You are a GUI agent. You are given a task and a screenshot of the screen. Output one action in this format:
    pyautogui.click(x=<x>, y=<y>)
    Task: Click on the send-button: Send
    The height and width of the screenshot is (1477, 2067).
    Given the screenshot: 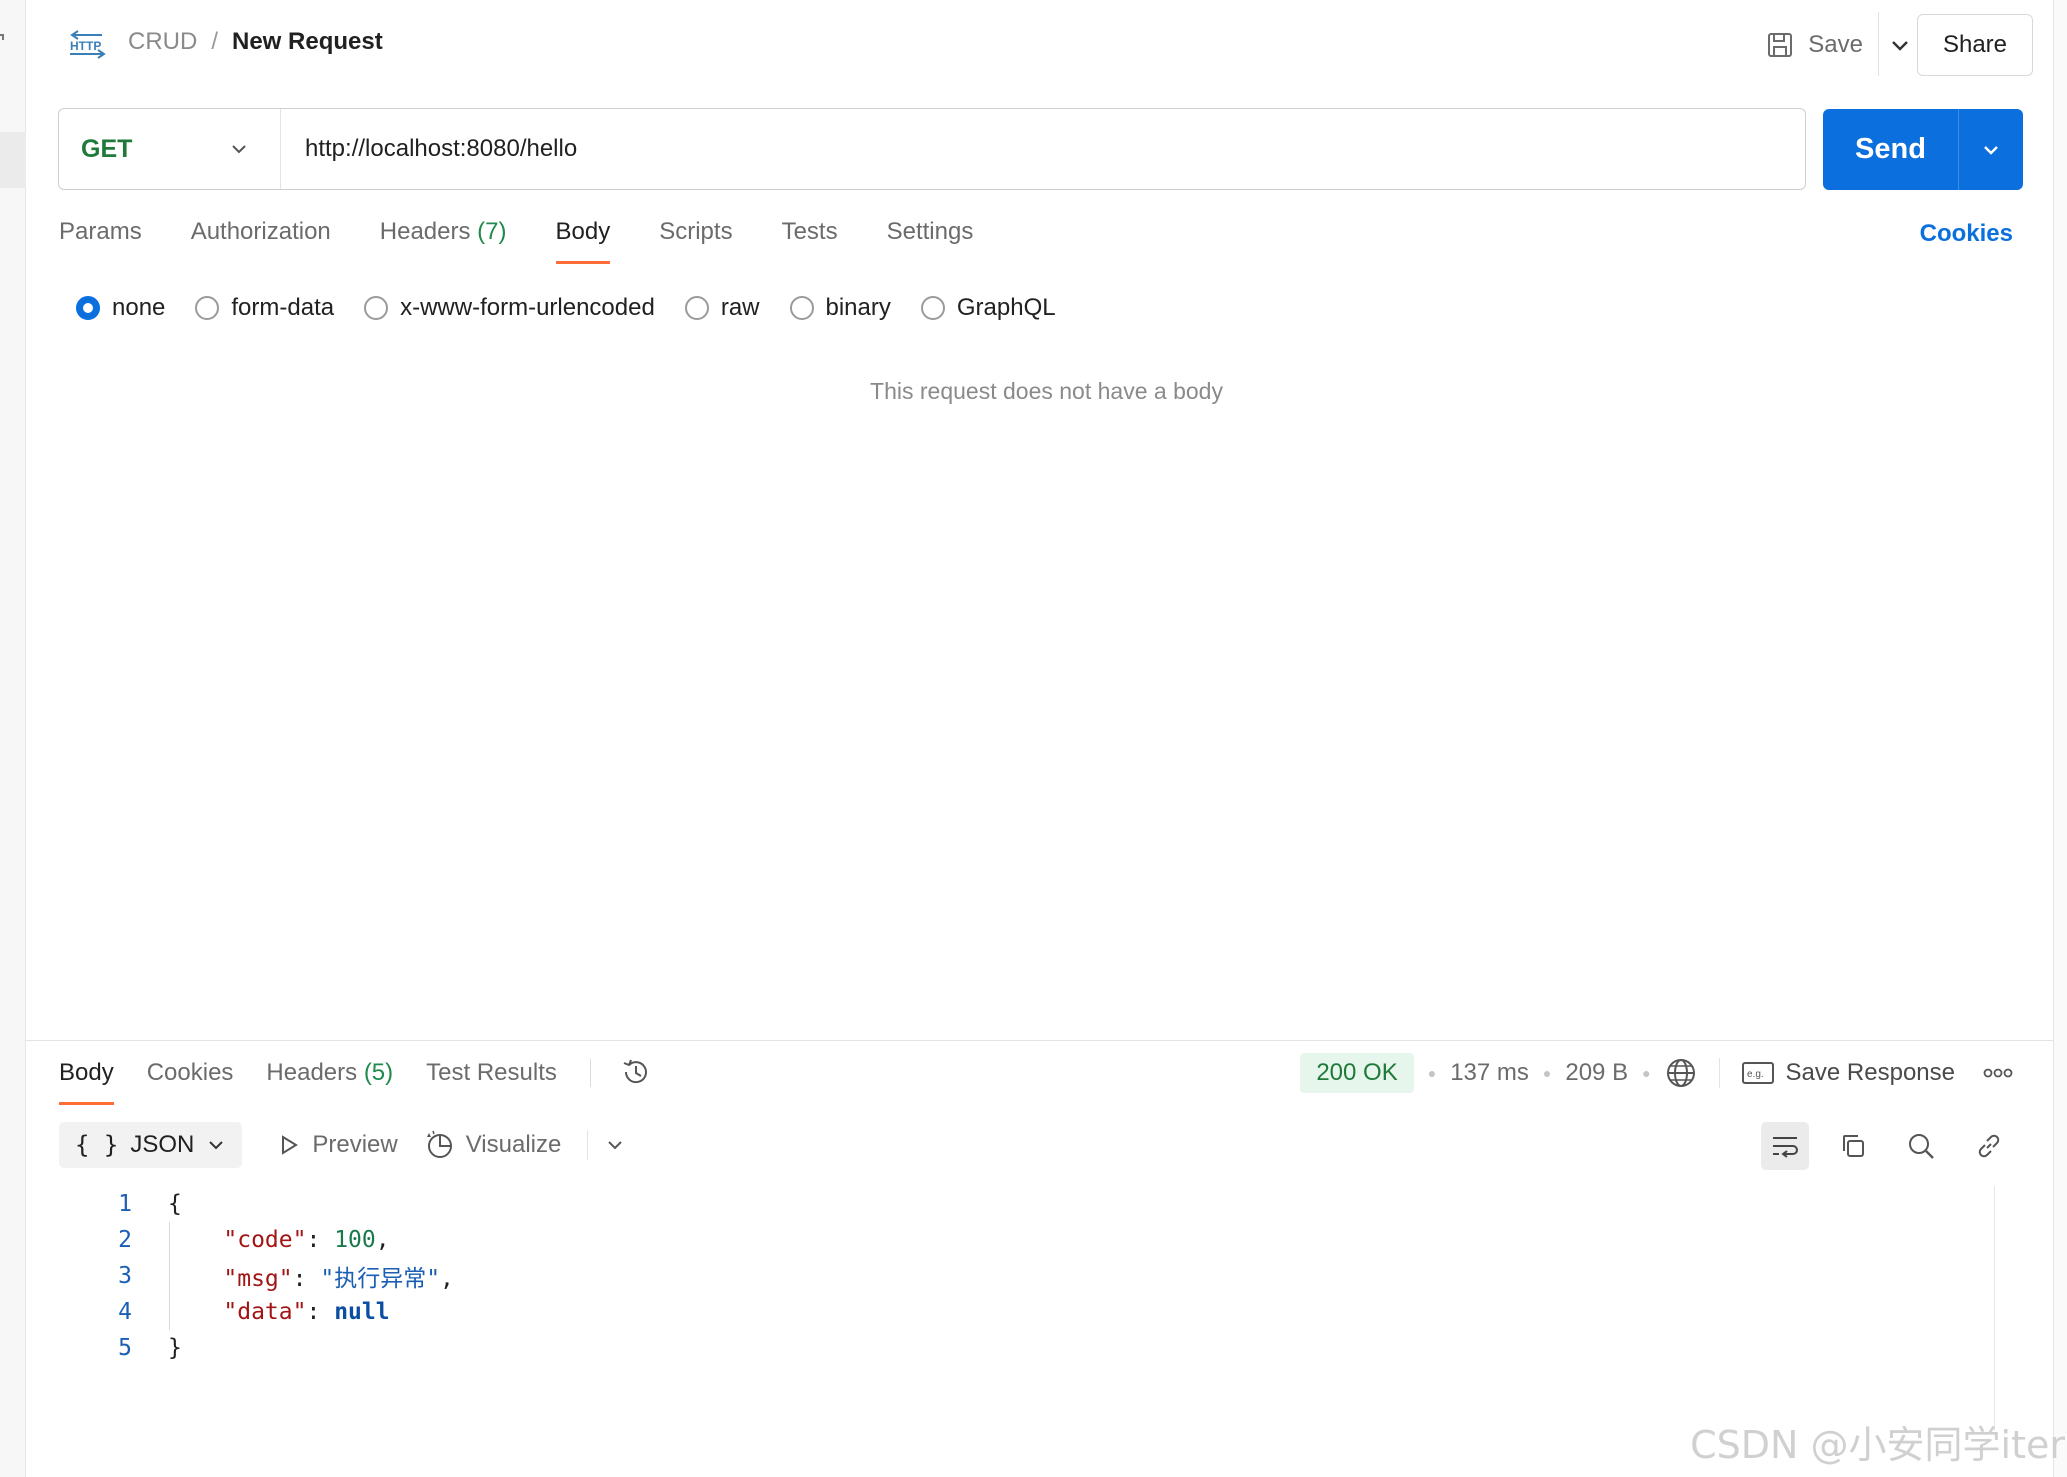 What is the action you would take?
    pyautogui.click(x=1923, y=149)
    